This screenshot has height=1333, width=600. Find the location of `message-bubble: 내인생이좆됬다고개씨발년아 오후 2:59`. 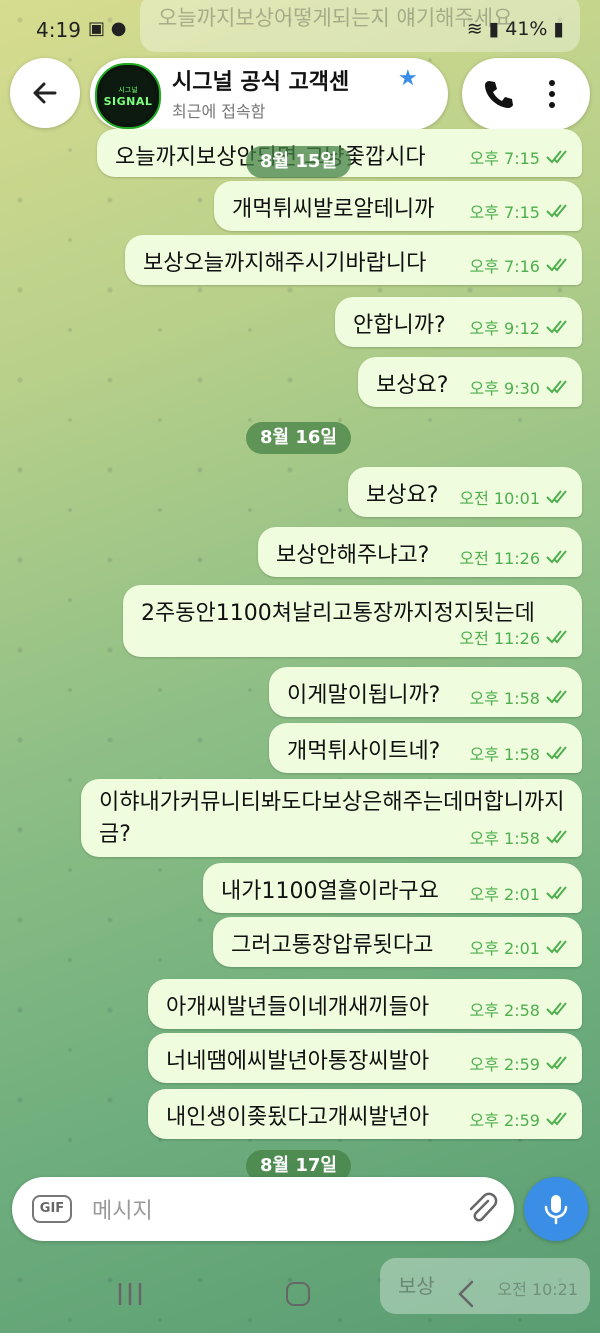

message-bubble: 내인생이좆됬다고개씨발년아 오후 2:59 is located at coordinates (365, 1114).